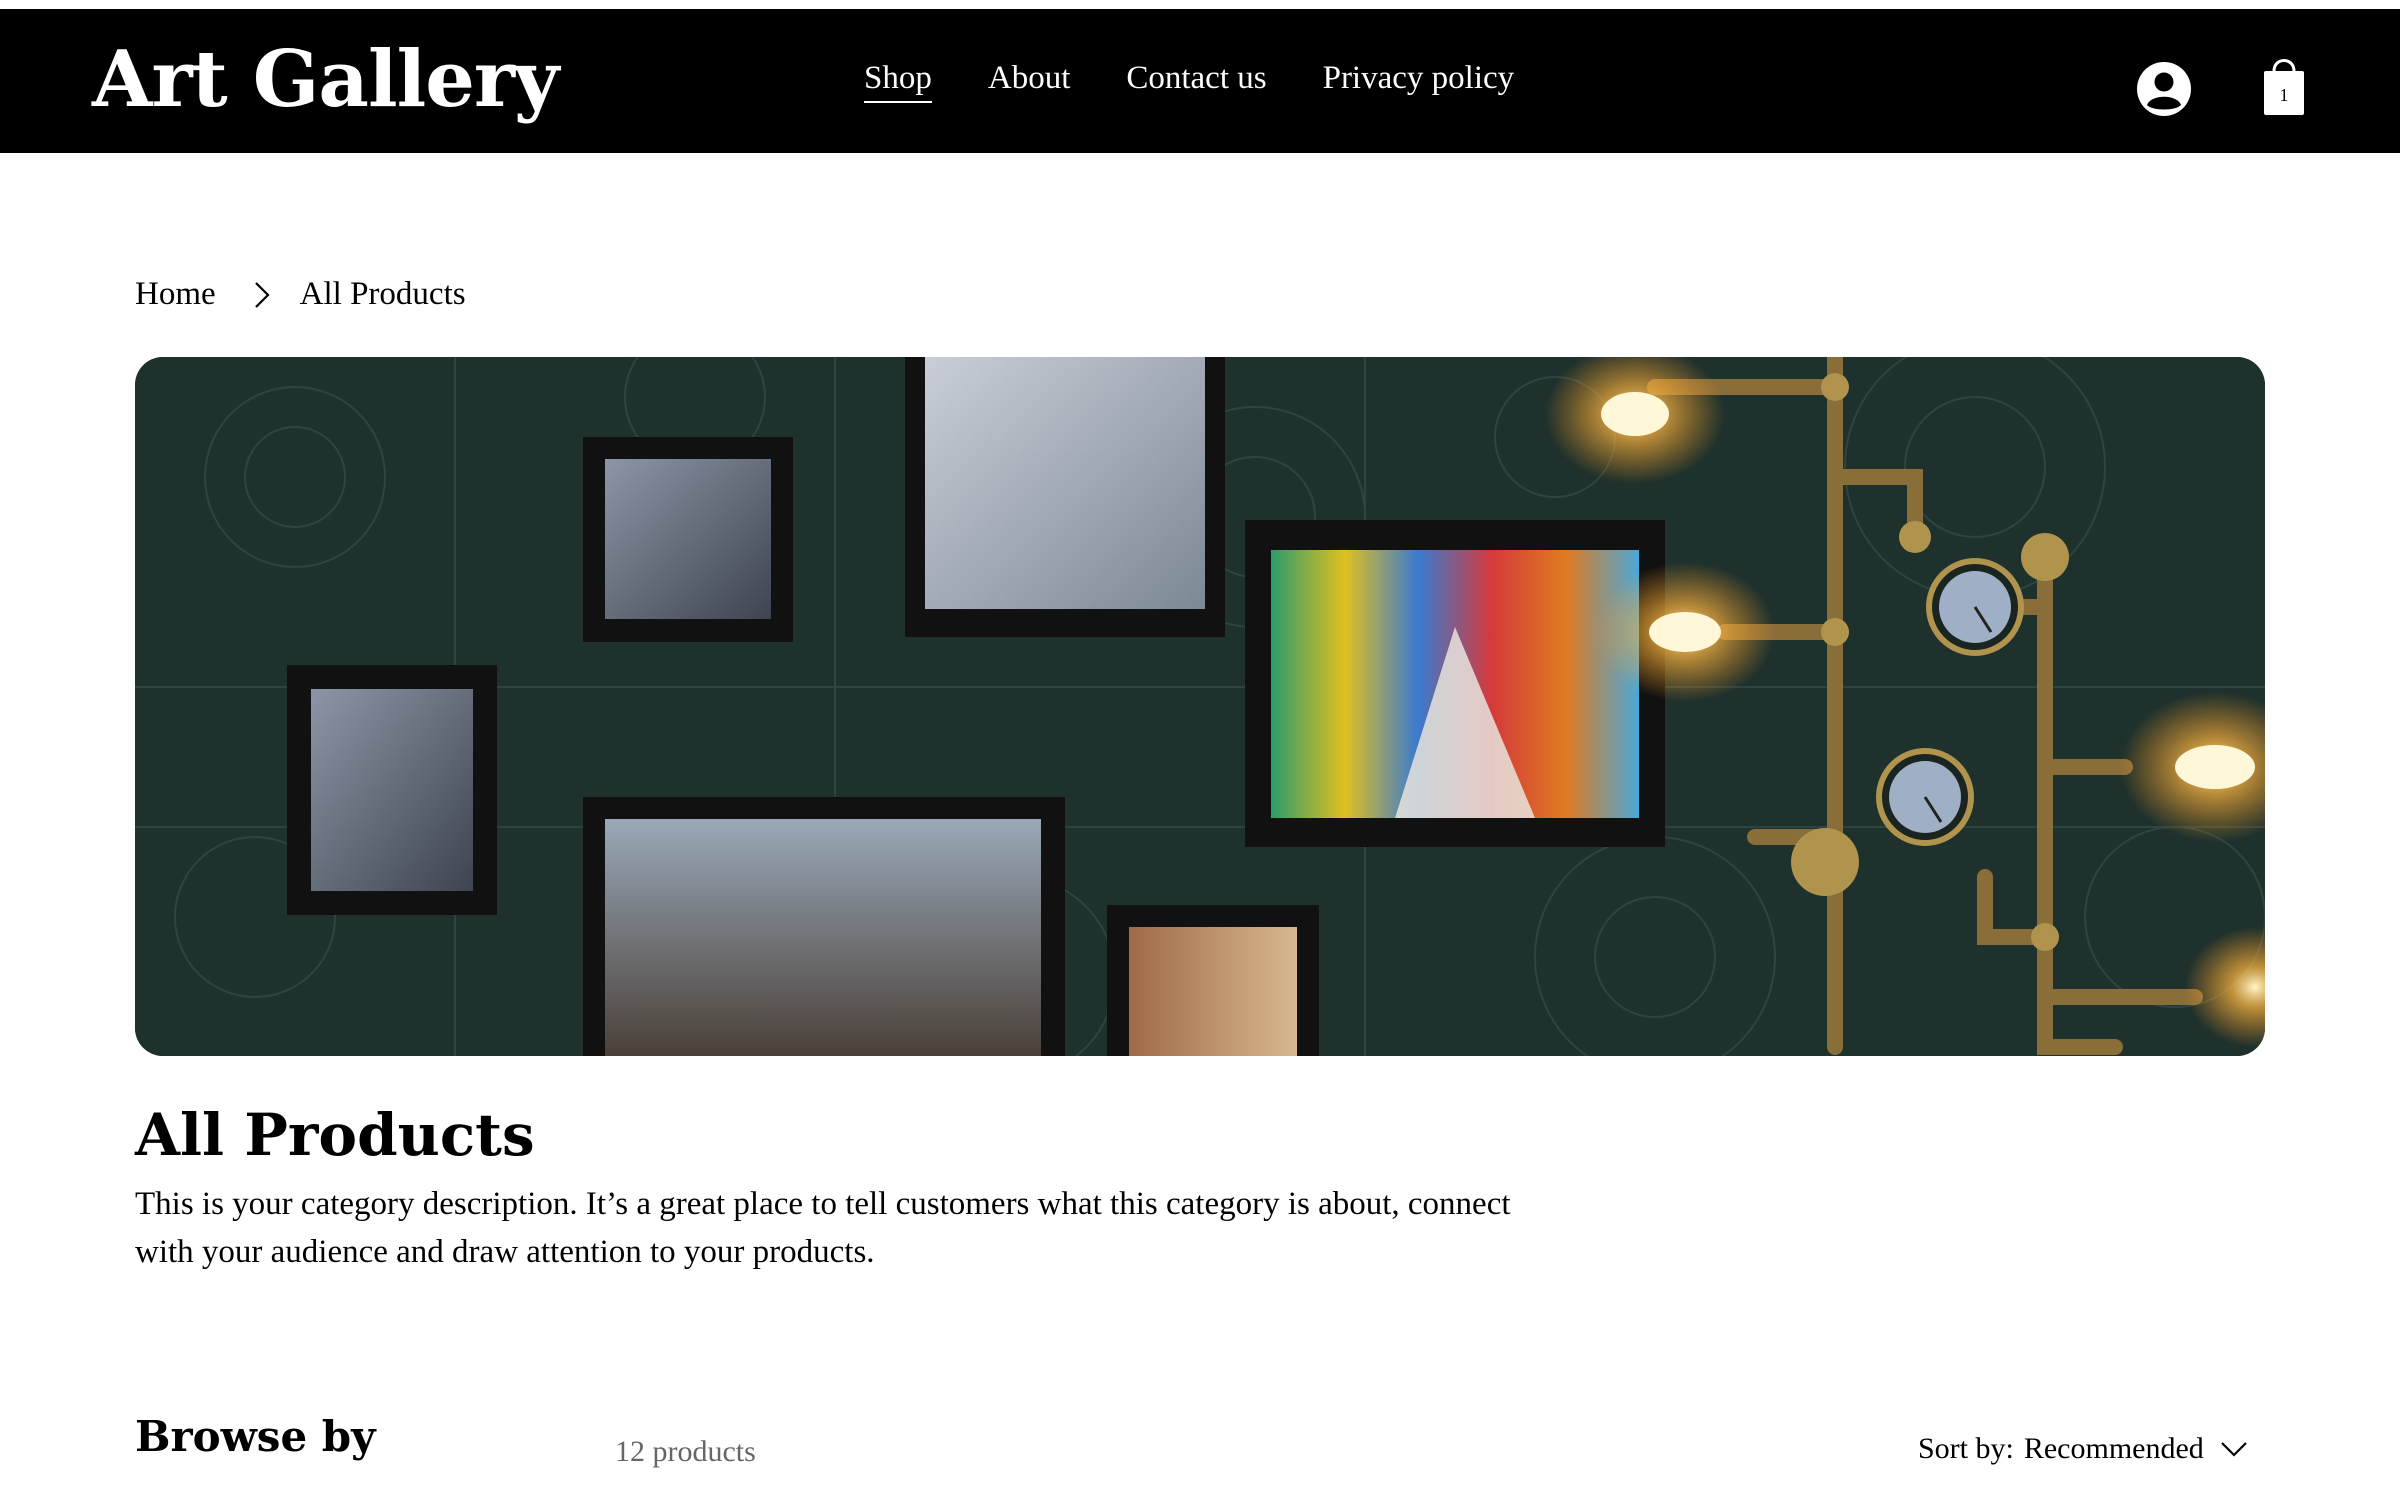 The image size is (2400, 1496). What do you see at coordinates (1966, 1448) in the screenshot?
I see `sort-label: Sort by:` at bounding box center [1966, 1448].